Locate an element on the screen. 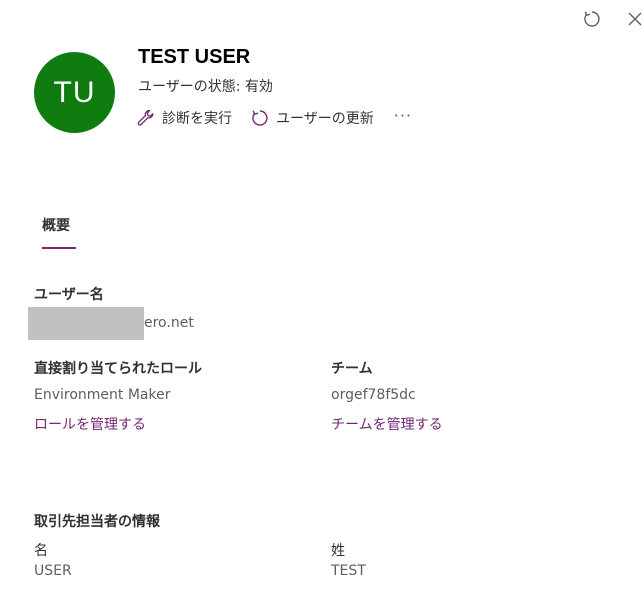 The width and height of the screenshot is (644, 597). user-name: TEST USER is located at coordinates (194, 57).